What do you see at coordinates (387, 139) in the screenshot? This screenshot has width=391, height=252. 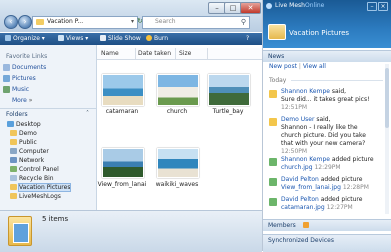 I see `feed-scrollbar` at bounding box center [387, 139].